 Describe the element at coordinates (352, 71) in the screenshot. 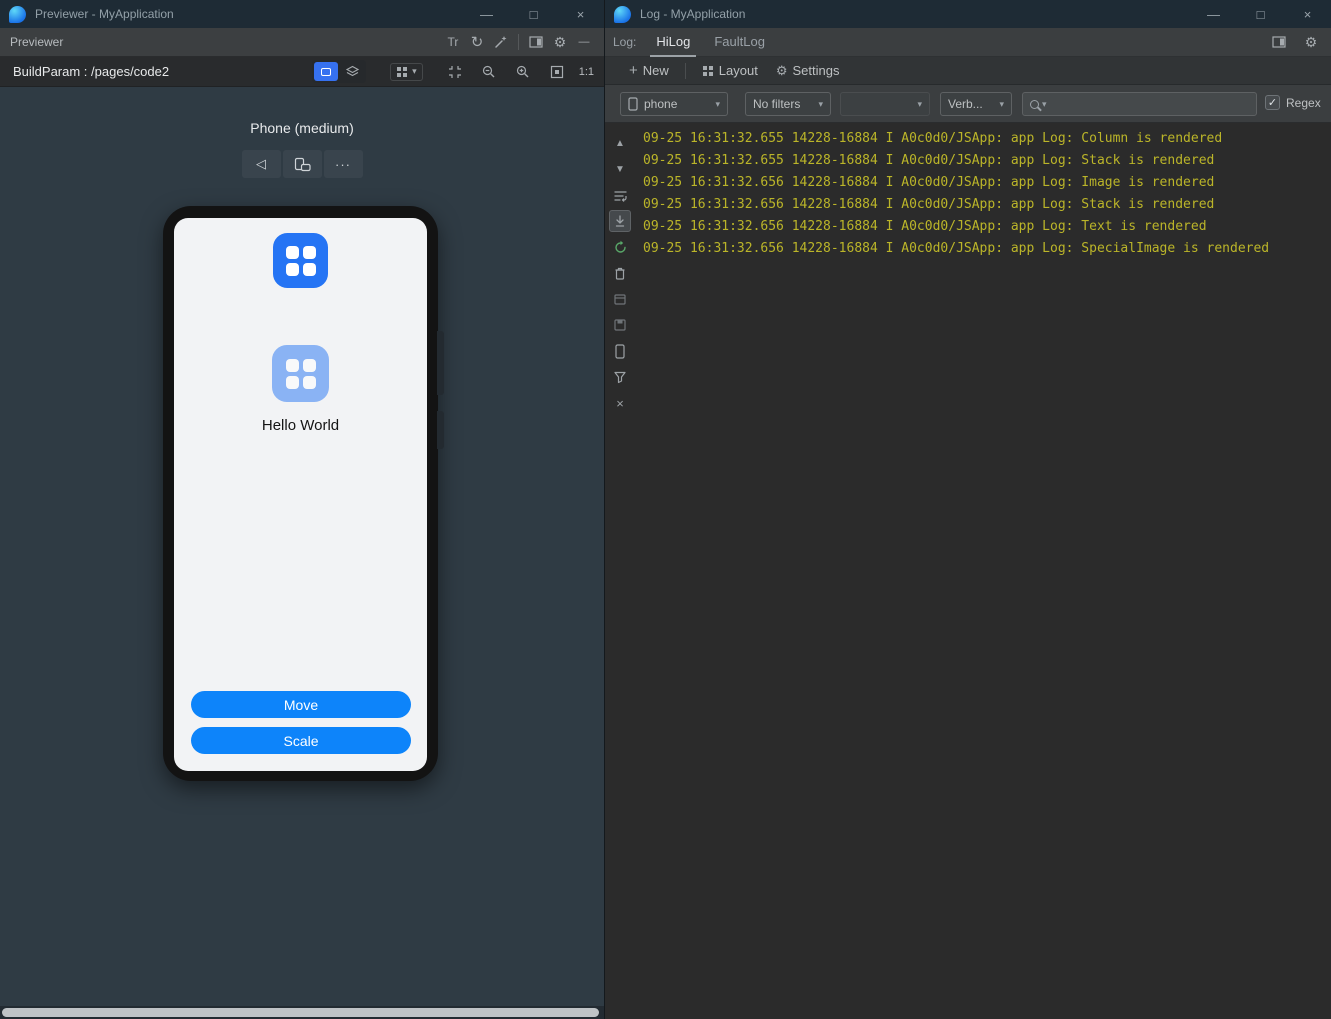

I see `layers-toggle` at that location.